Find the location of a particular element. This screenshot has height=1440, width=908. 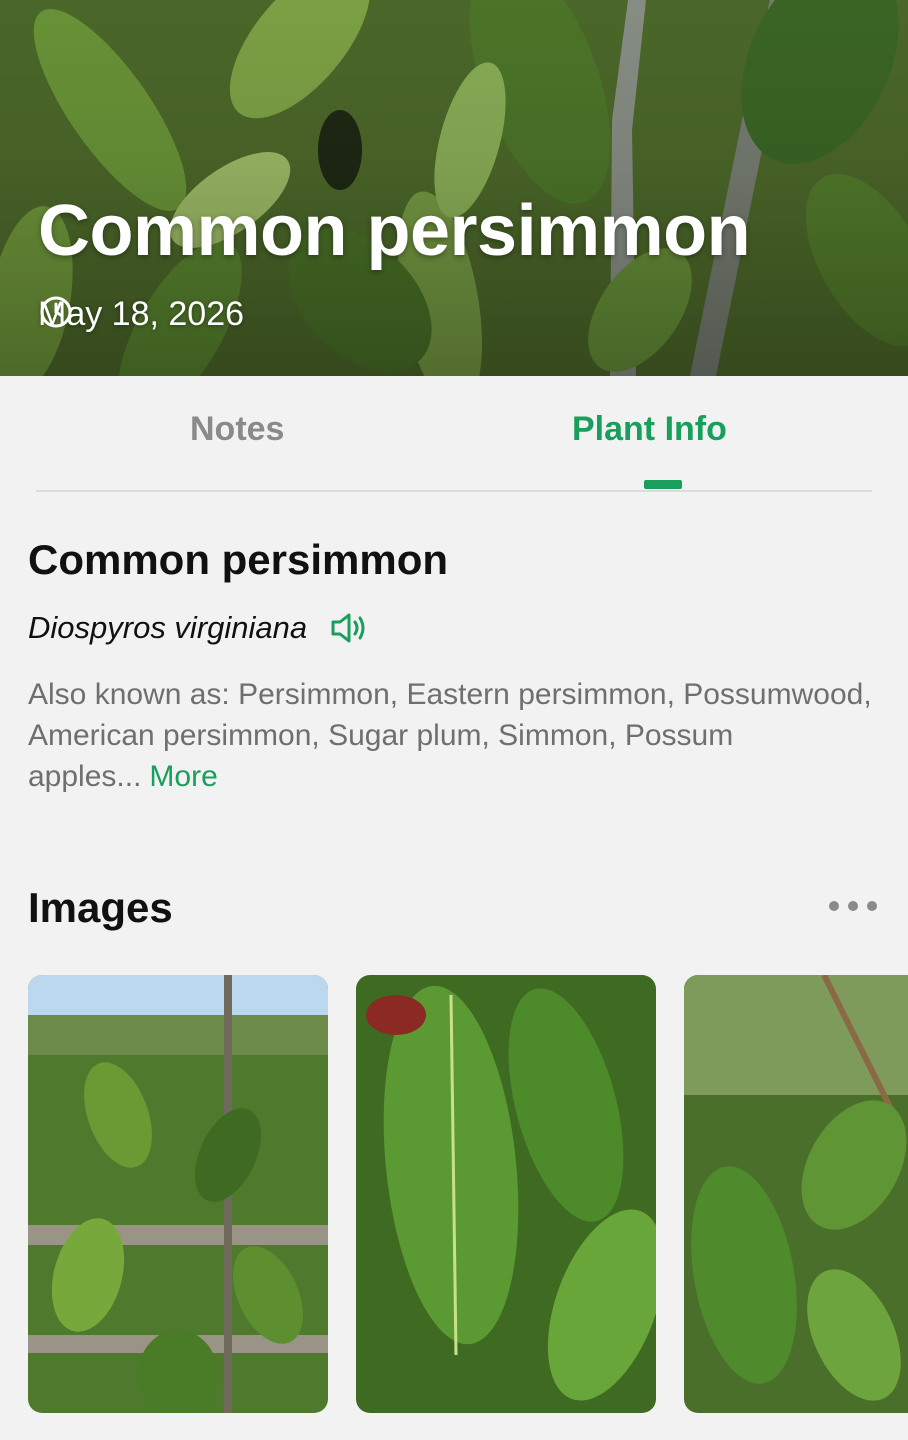

more-dots-icon is located at coordinates (853, 906).